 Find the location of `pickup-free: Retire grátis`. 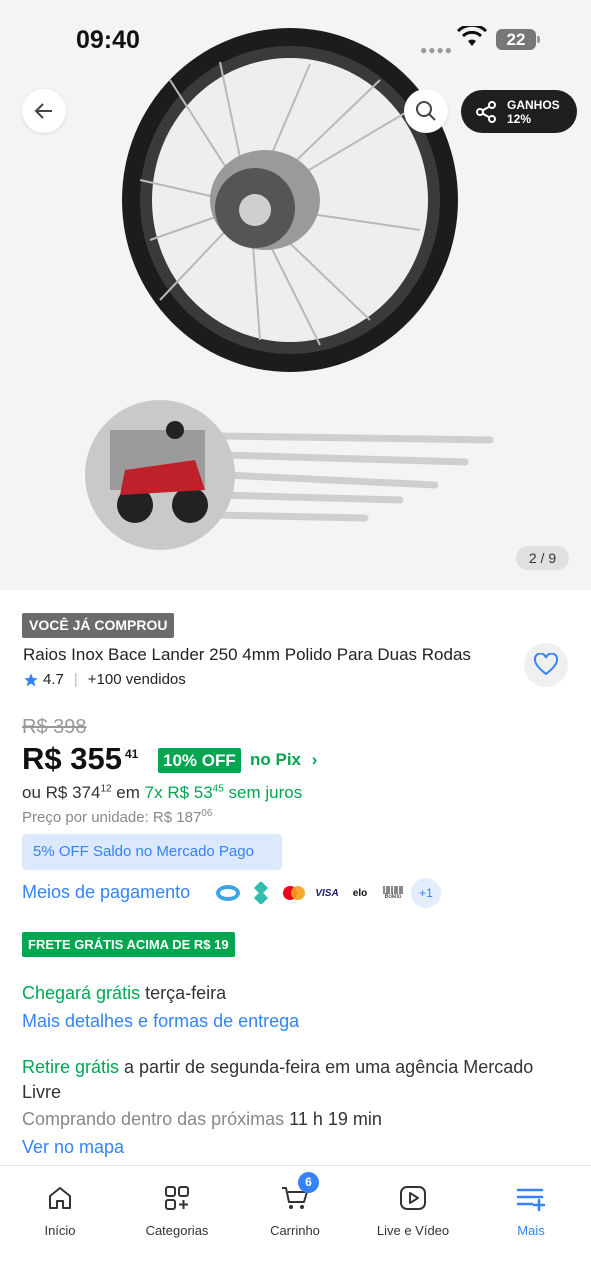

pickup-free: Retire grátis is located at coordinates (71, 1067).